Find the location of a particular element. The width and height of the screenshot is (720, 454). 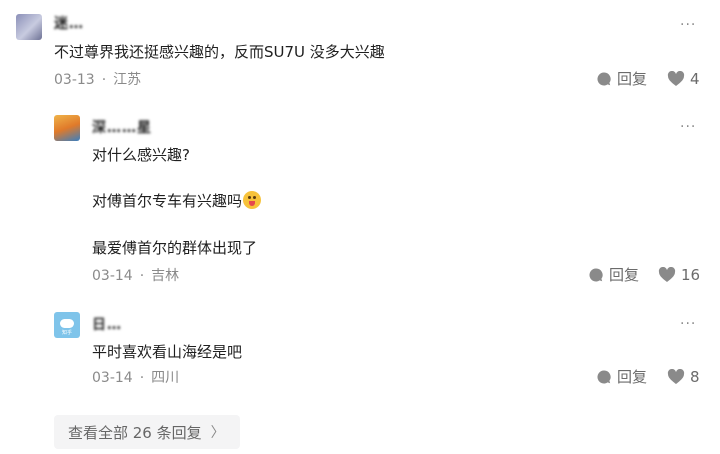

like-count: 4 is located at coordinates (695, 79).